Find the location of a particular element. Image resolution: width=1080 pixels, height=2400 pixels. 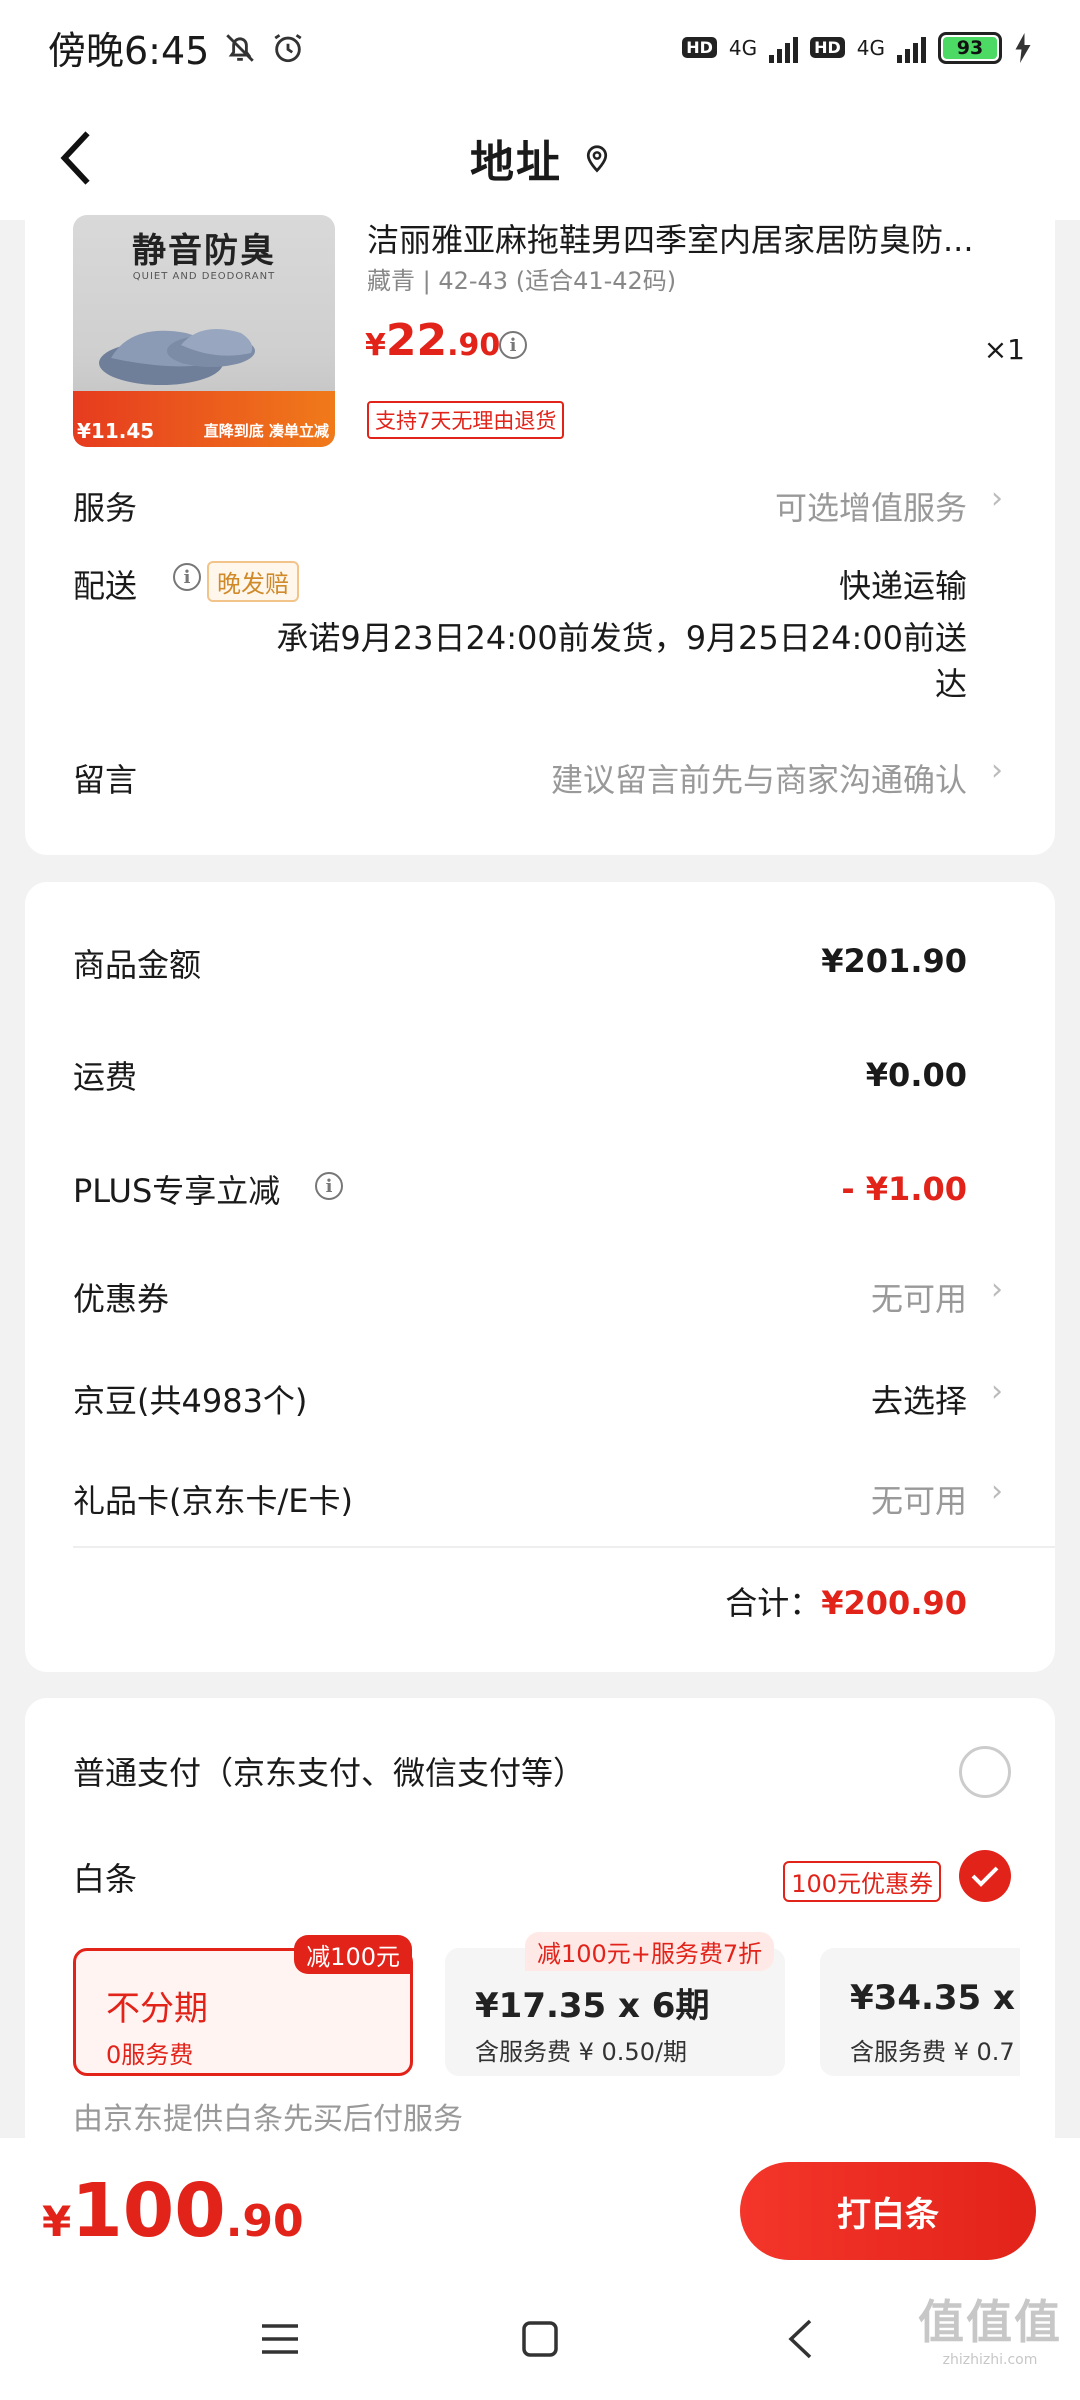

goods-amount-label: 商品金额 is located at coordinates (137, 965).